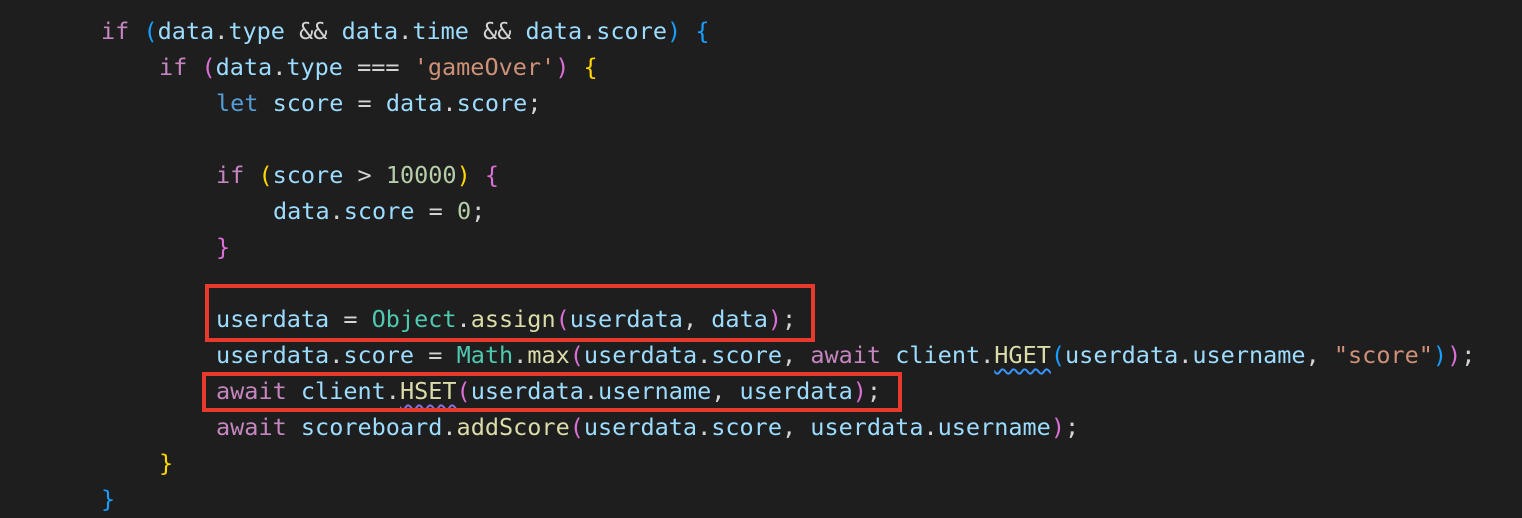  Describe the element at coordinates (428, 391) in the screenshot. I see `token: HSET` at that location.